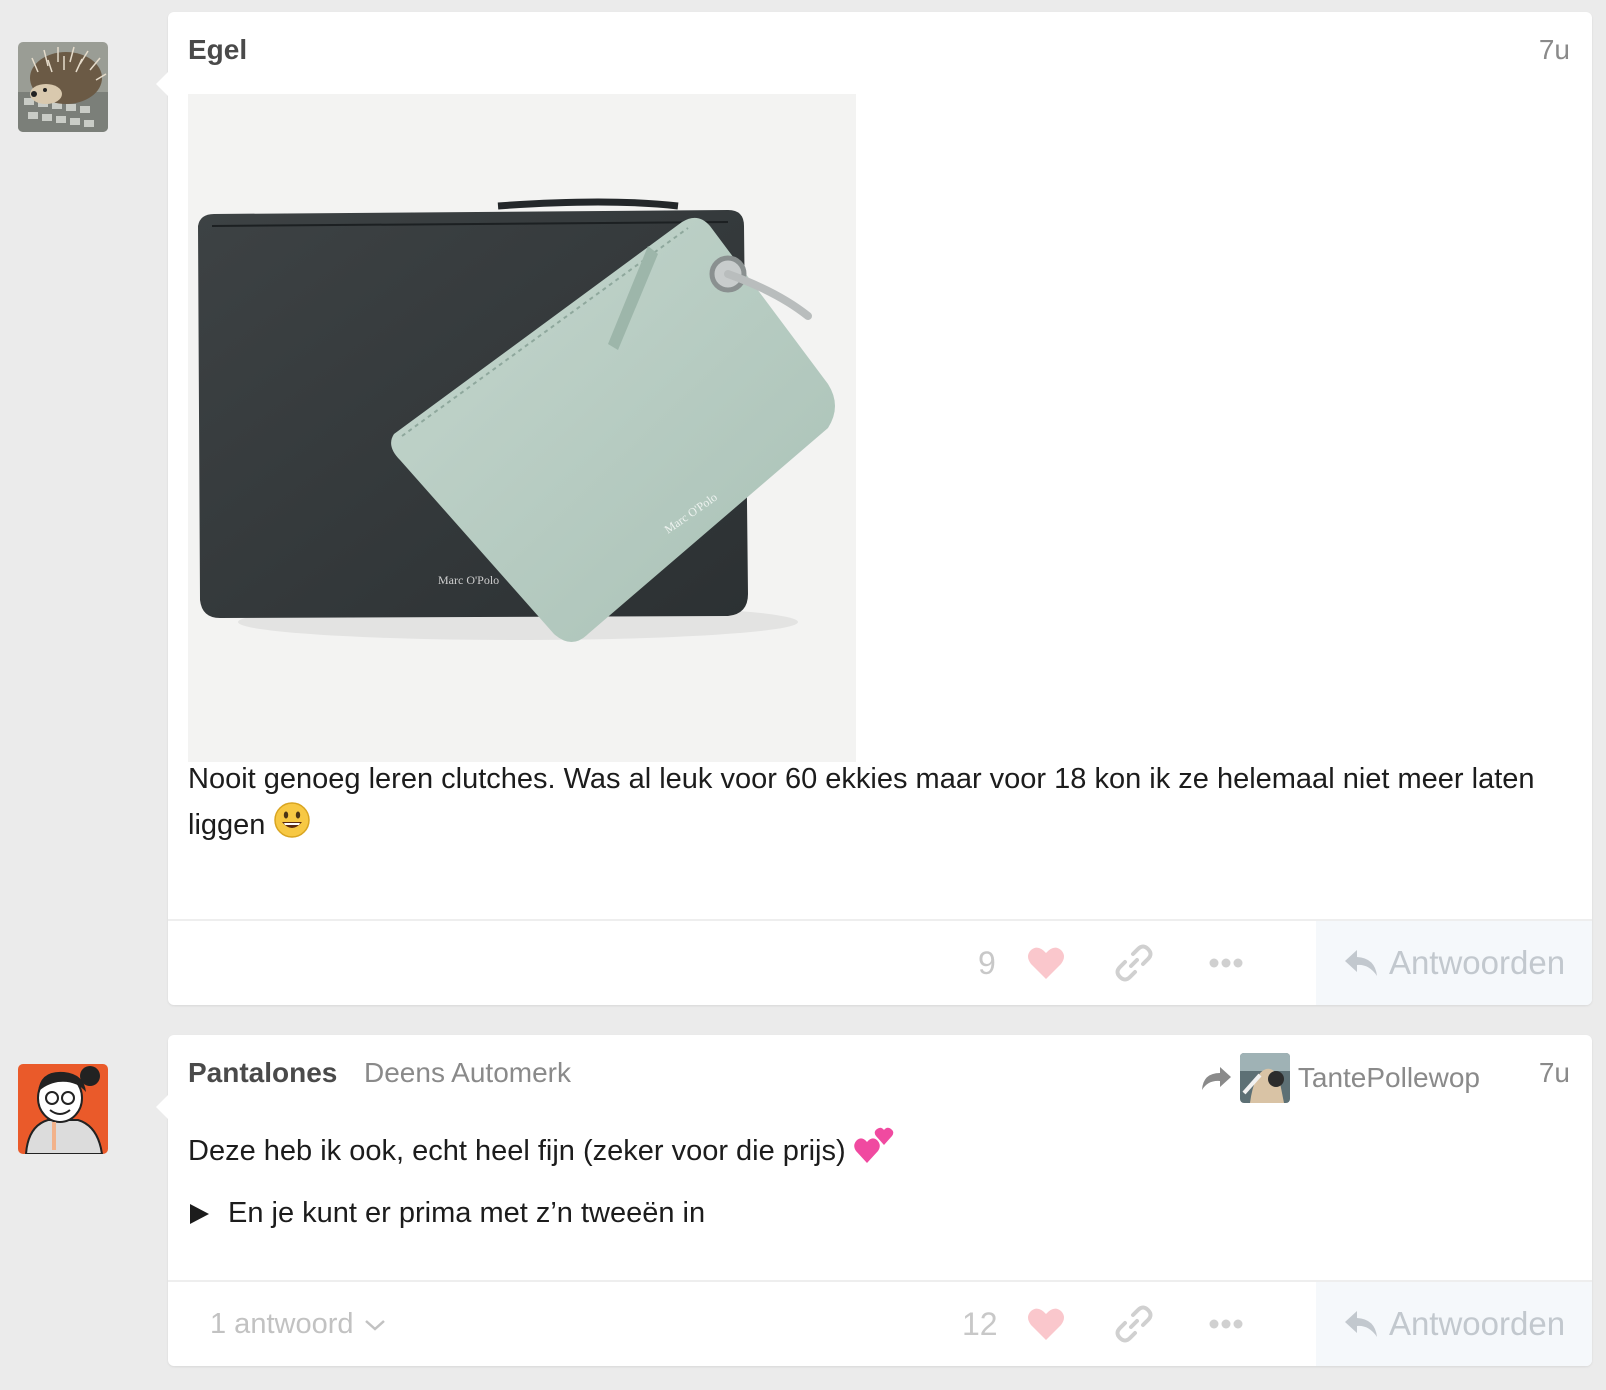  What do you see at coordinates (987, 963) in the screenshot?
I see `like-count: 9` at bounding box center [987, 963].